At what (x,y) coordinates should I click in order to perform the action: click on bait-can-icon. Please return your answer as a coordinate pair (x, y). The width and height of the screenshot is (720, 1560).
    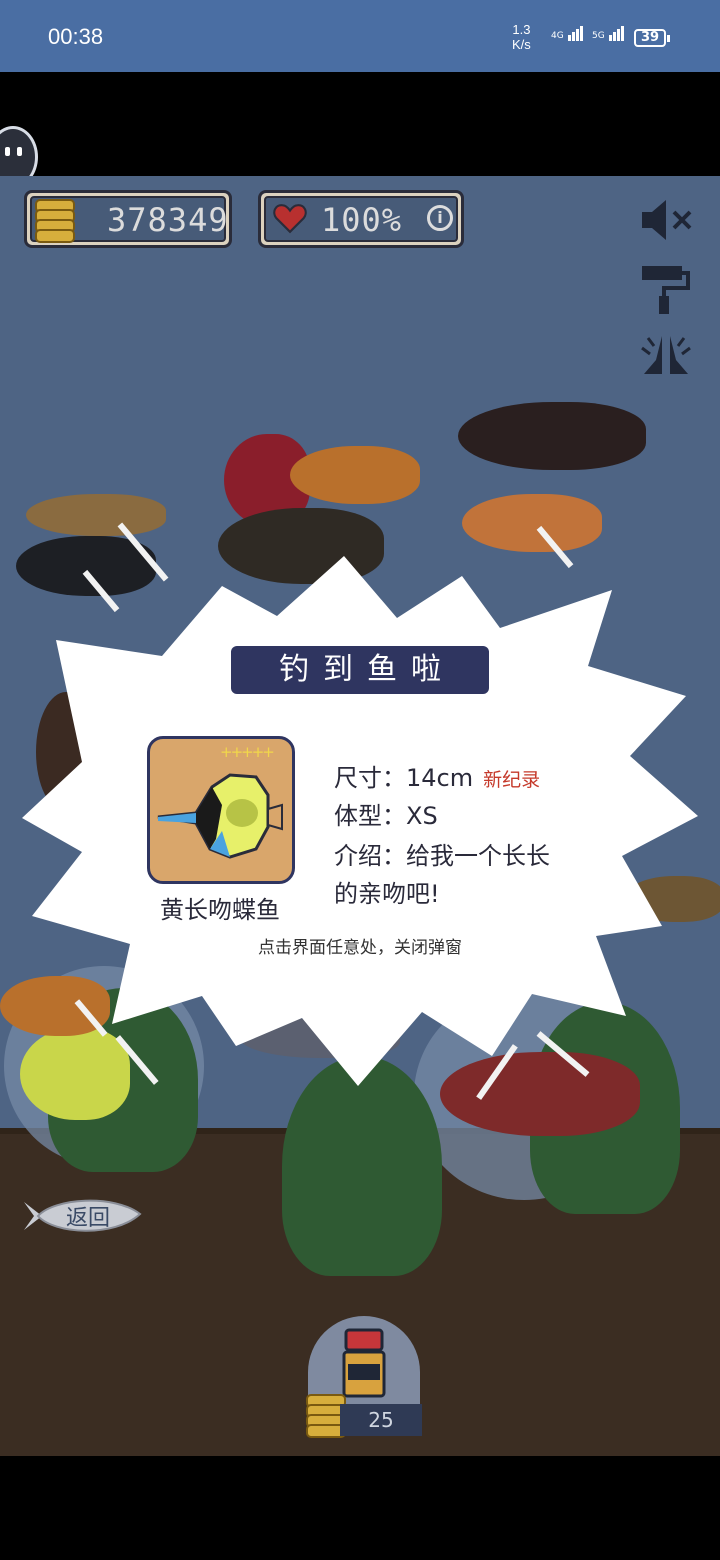
    Looking at the image, I should click on (364, 1363).